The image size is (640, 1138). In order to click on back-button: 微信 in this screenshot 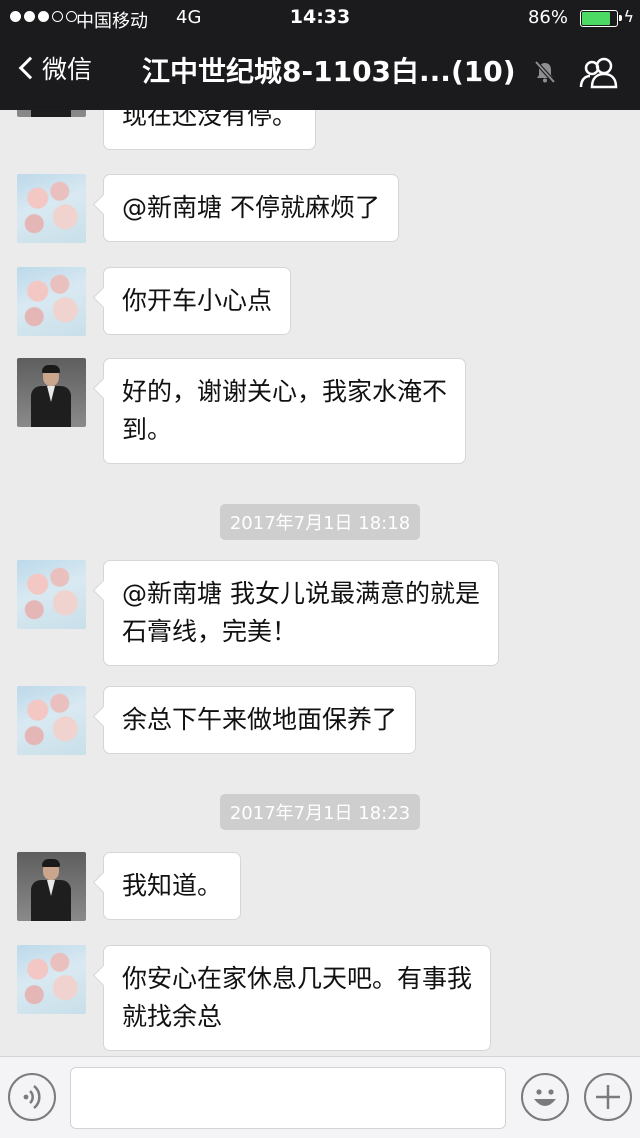, I will do `click(53, 68)`.